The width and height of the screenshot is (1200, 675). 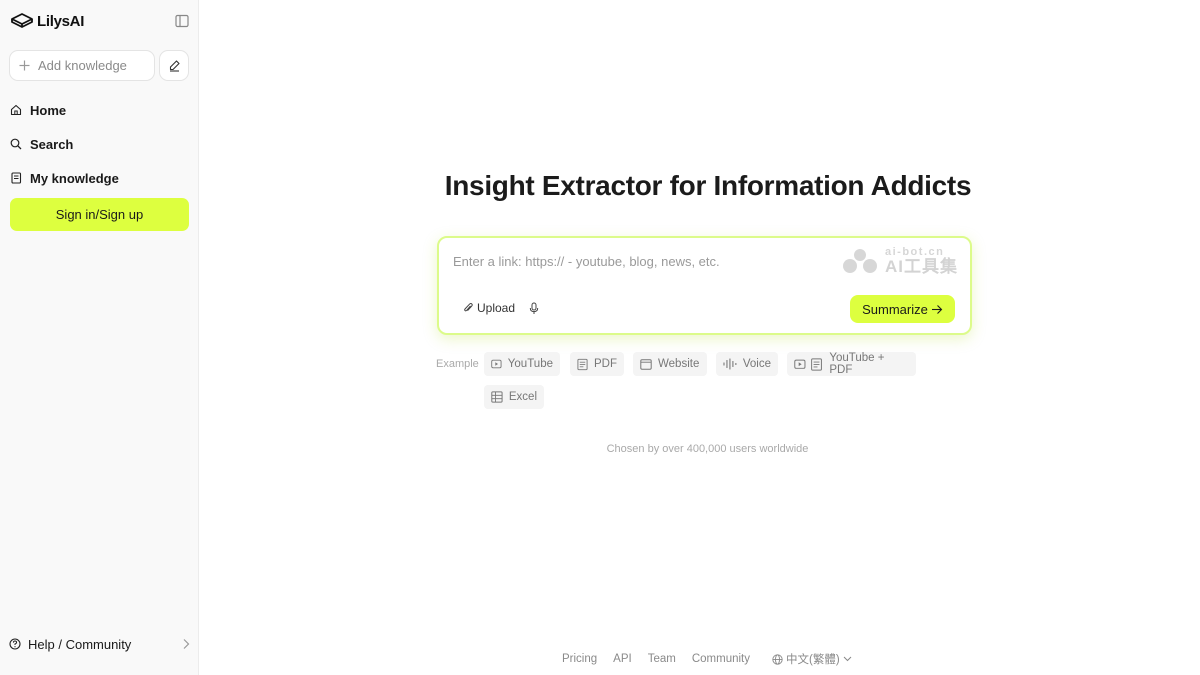 What do you see at coordinates (756, 364) in the screenshot?
I see `example-label: Voice` at bounding box center [756, 364].